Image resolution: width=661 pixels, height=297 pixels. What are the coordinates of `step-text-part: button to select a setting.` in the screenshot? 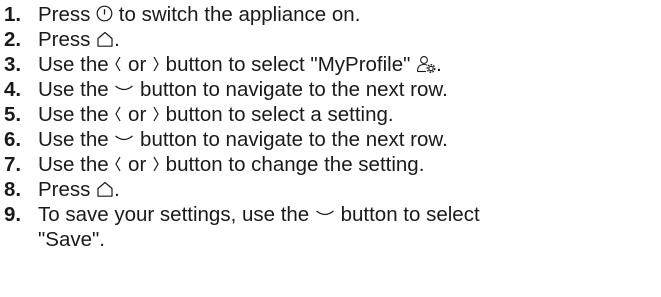 It's located at (276, 114).